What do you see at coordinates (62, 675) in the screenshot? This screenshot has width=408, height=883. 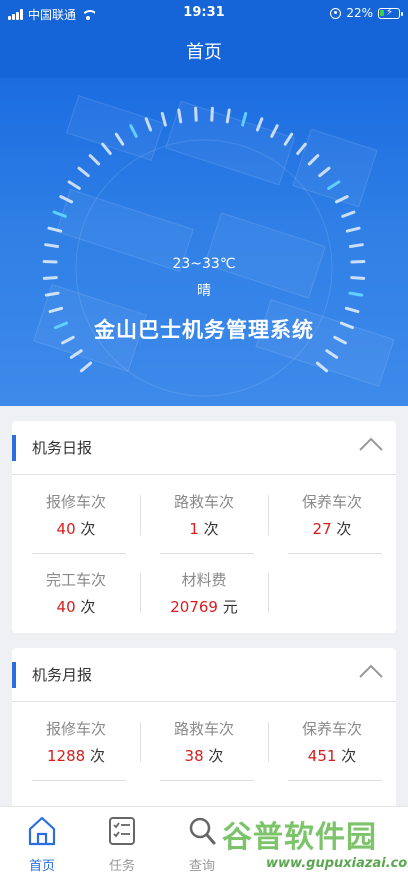 I see `monthly-report-title: 机务月报` at bounding box center [62, 675].